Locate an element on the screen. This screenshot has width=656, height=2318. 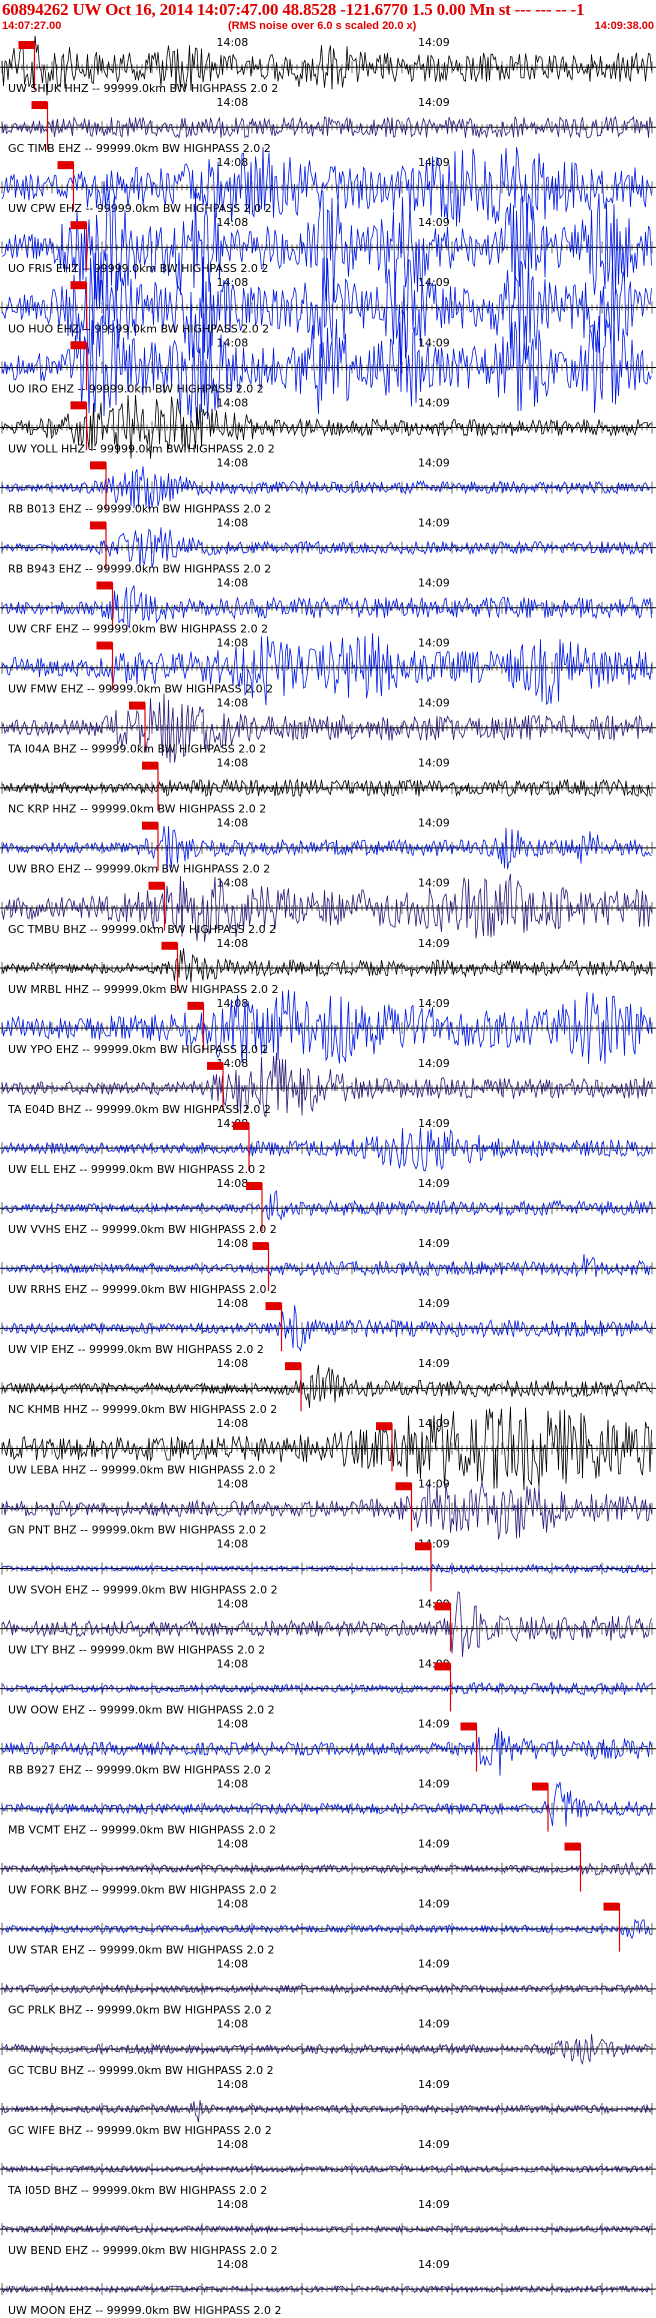
end-time: 14:09:38.00 is located at coordinates (624, 26).